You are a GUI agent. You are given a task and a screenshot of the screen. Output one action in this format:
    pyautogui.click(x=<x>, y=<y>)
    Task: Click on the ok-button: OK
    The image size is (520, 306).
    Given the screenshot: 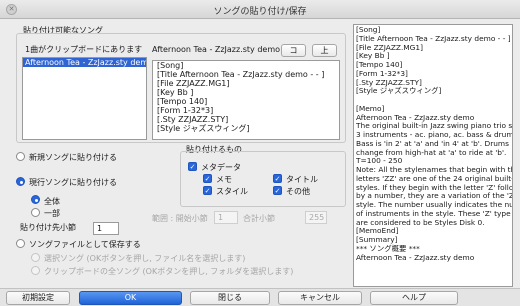 What is the action you would take?
    pyautogui.click(x=130, y=298)
    